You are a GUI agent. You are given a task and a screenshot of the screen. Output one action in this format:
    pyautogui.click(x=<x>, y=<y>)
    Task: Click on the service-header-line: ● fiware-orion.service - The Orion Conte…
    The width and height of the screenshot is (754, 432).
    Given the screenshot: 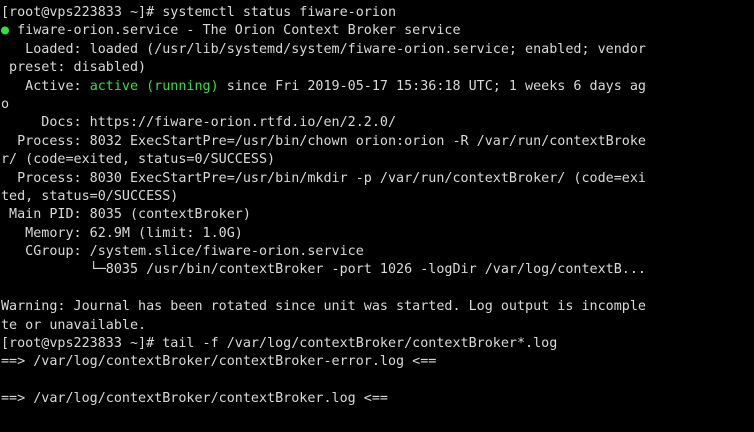 What is the action you would take?
    pyautogui.click(x=377, y=31)
    